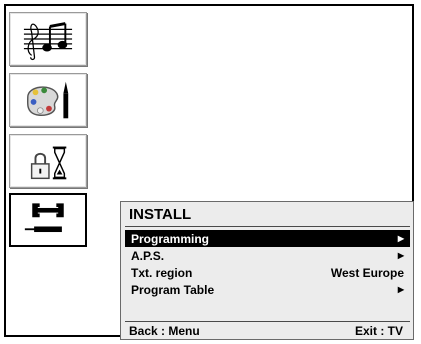  I want to click on menu-row-txt-region: Txt. region West Europe, so click(267, 272).